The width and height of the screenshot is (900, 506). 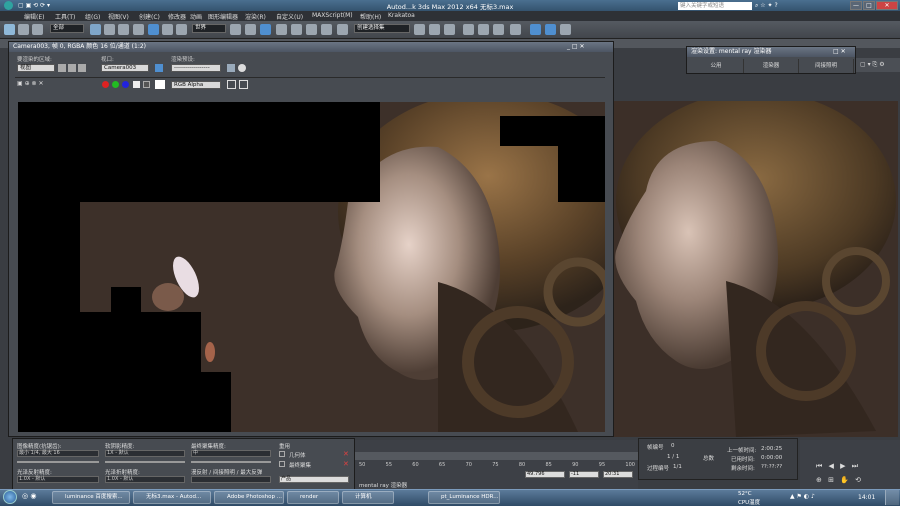 What do you see at coordinates (231, 68) in the screenshot?
I see `render-setup-small-icon` at bounding box center [231, 68].